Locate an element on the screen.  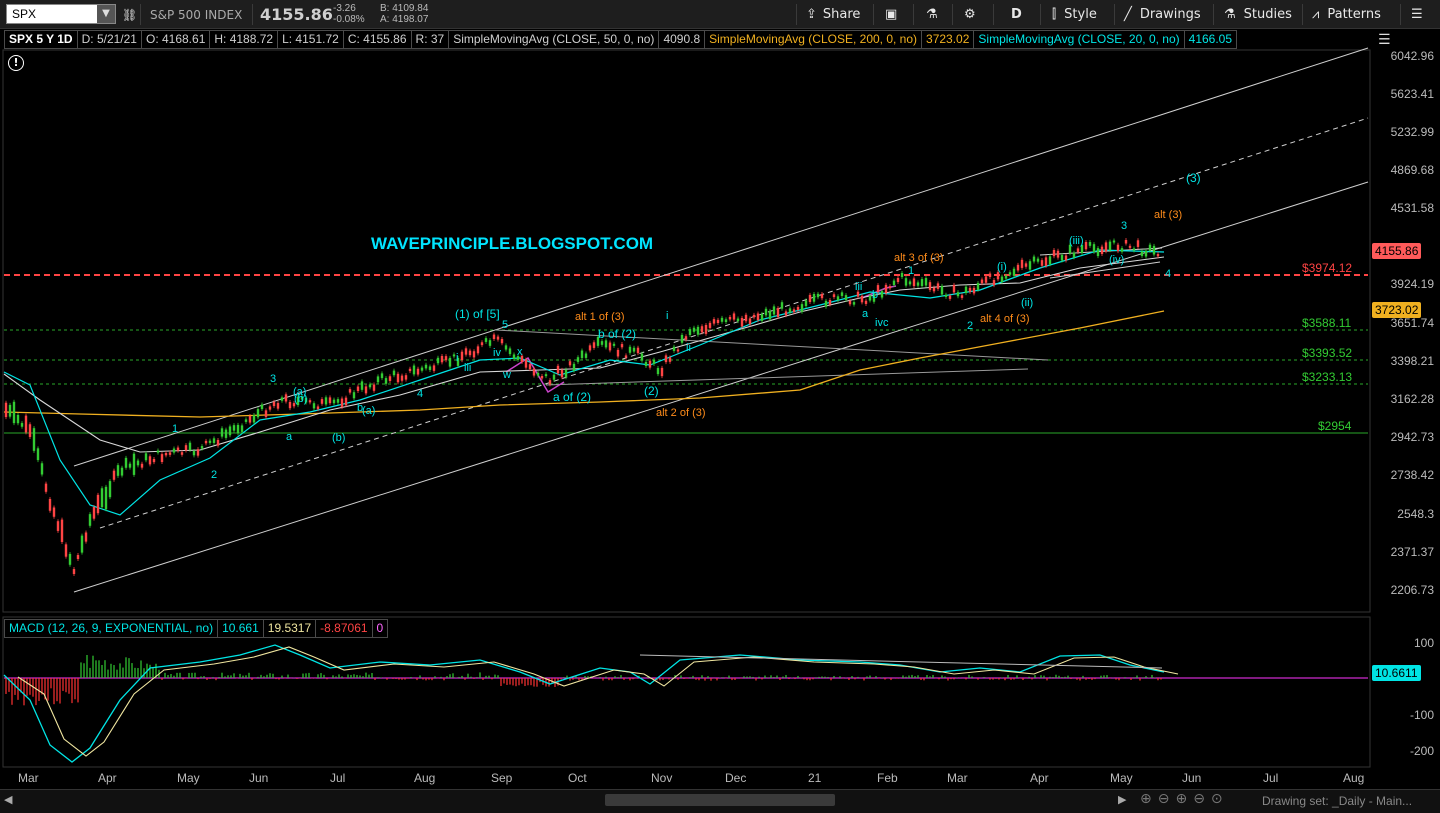
wave-label: (i) is located at coordinates (1002, 267).